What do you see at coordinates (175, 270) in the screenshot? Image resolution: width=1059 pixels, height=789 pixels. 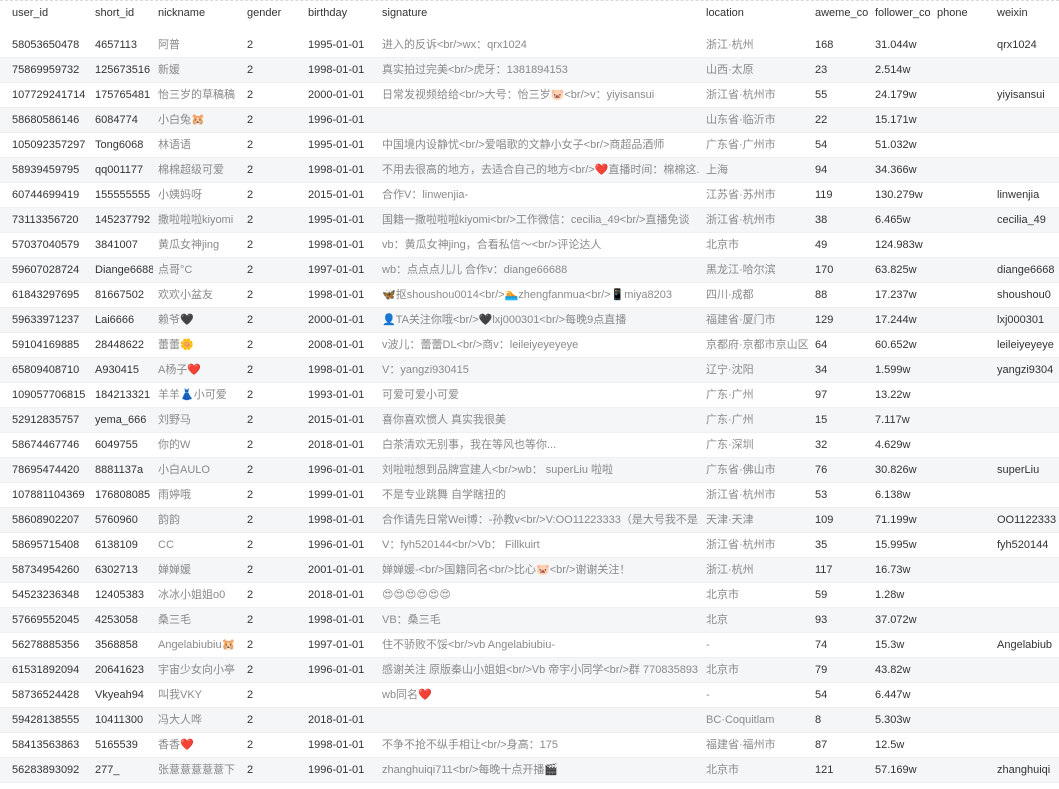 I see `cell-nickname: 点哥°C` at bounding box center [175, 270].